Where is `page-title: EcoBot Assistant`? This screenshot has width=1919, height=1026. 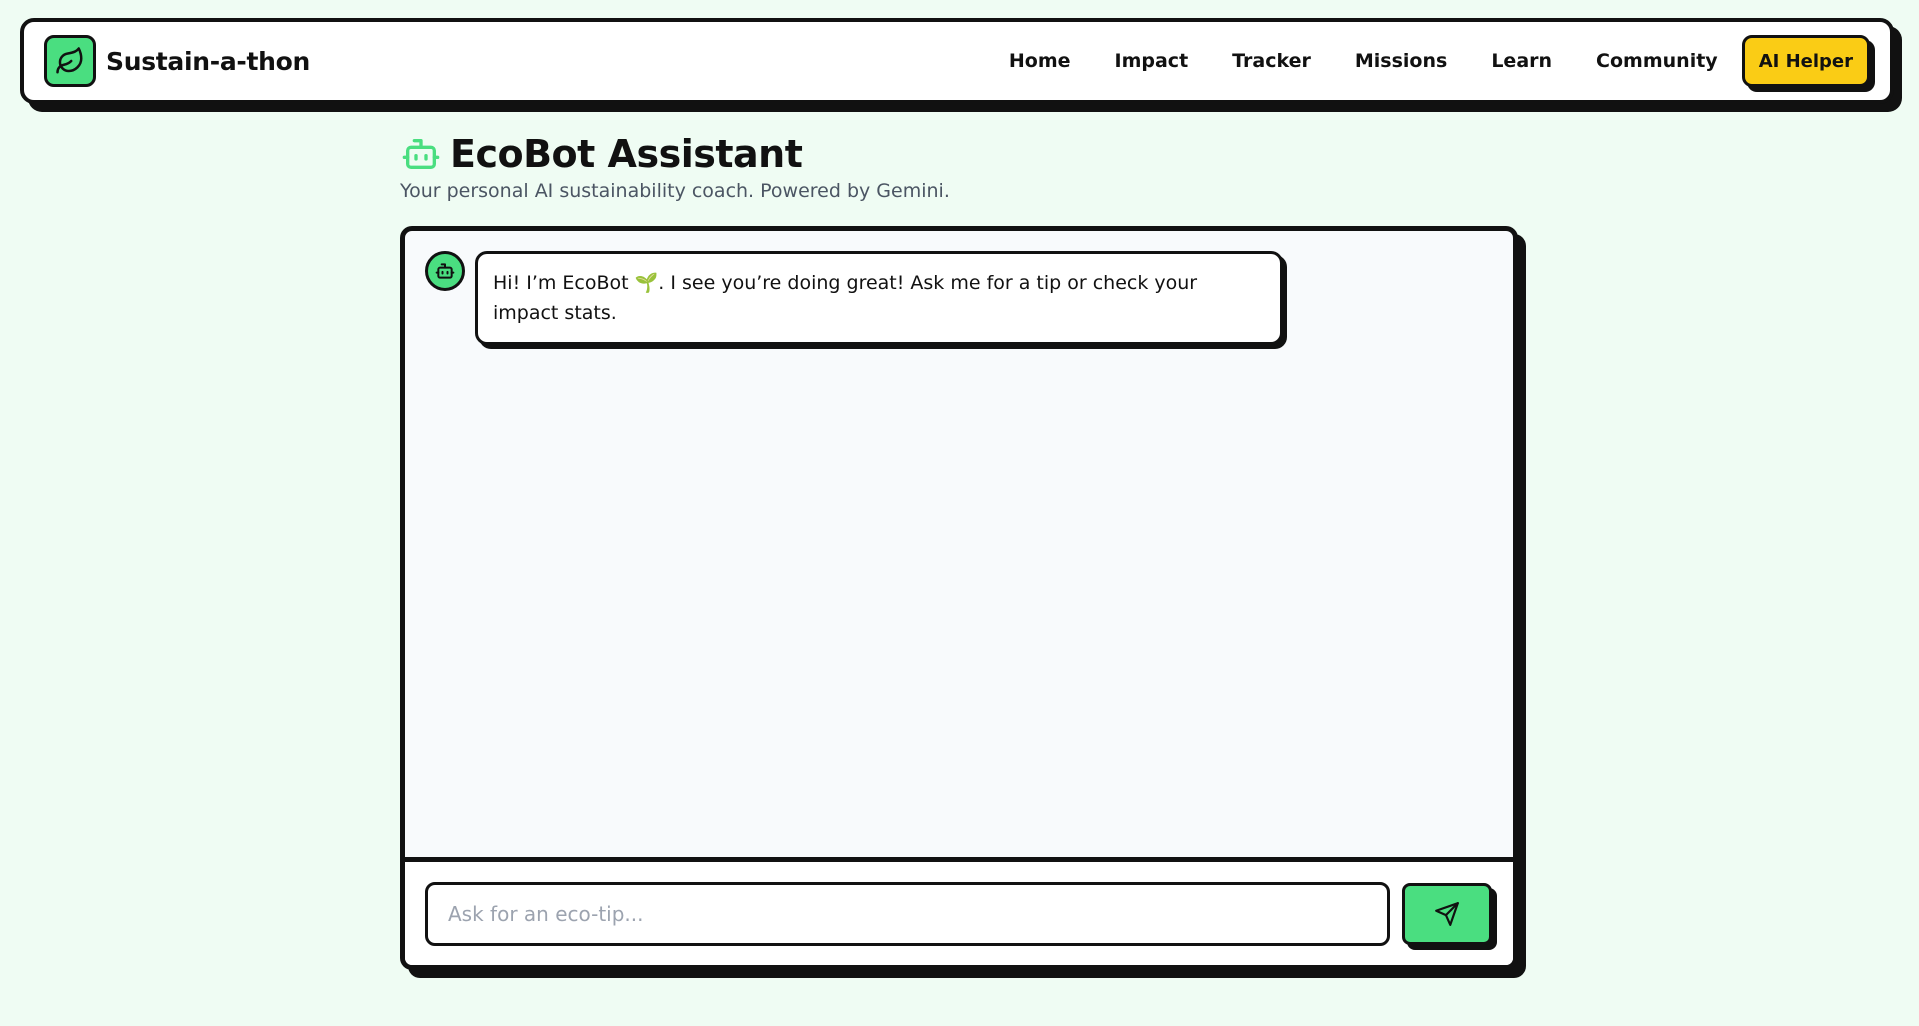
page-title: EcoBot Assistant is located at coordinates (626, 154).